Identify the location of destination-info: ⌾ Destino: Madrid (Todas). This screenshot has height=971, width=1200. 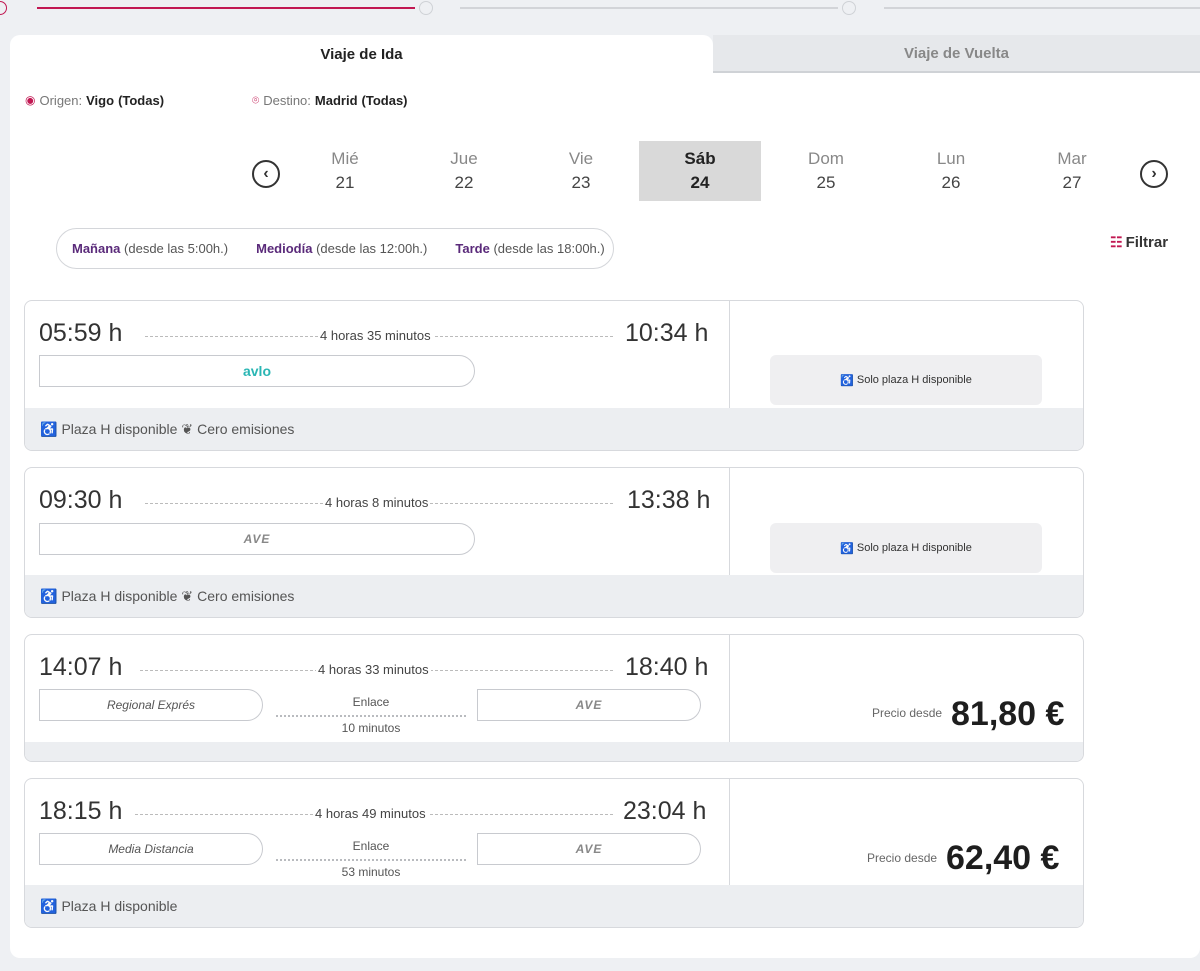
(330, 100).